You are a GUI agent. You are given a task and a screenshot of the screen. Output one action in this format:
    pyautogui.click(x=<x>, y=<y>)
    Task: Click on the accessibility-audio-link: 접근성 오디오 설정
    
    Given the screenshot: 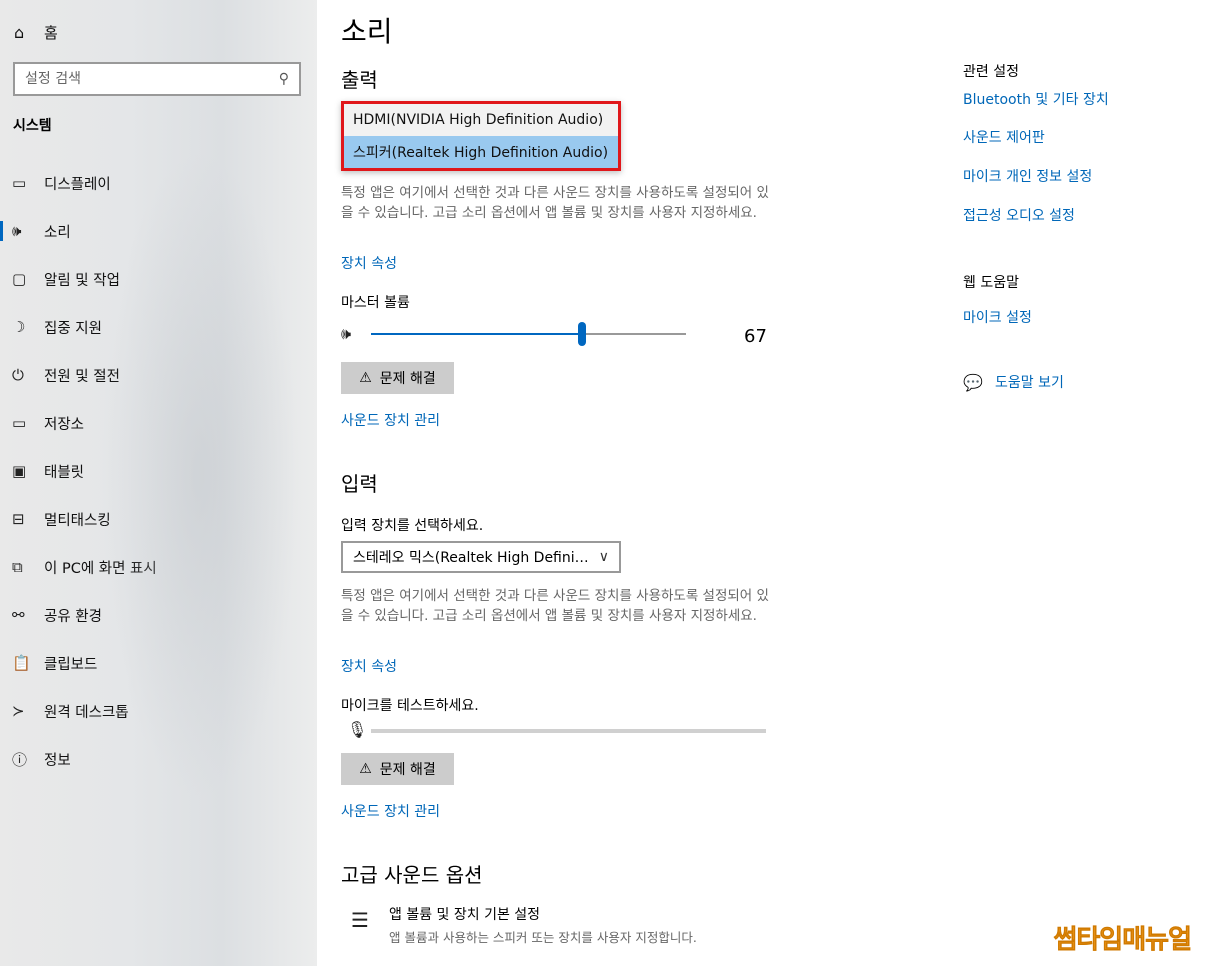 What is the action you would take?
    pyautogui.click(x=1019, y=215)
    